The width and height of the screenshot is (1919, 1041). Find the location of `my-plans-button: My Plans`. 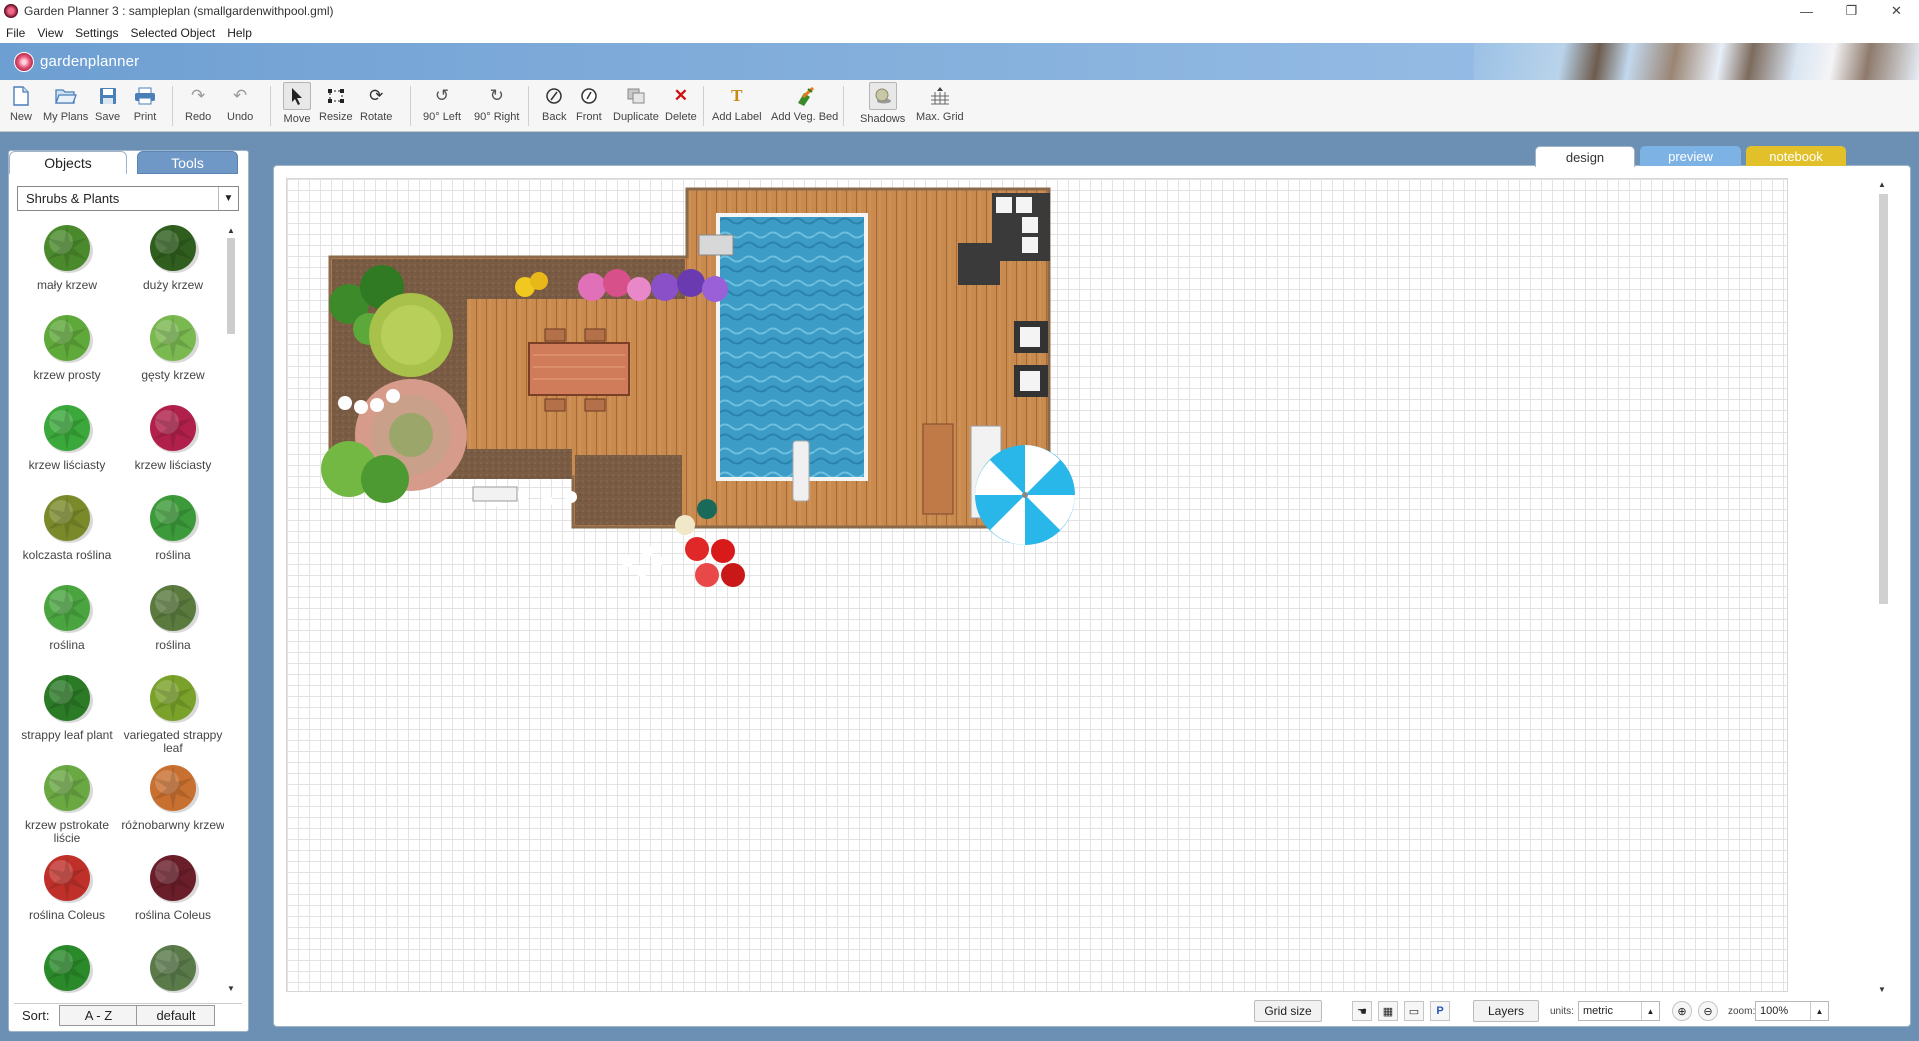

my-plans-button: My Plans is located at coordinates (65, 103).